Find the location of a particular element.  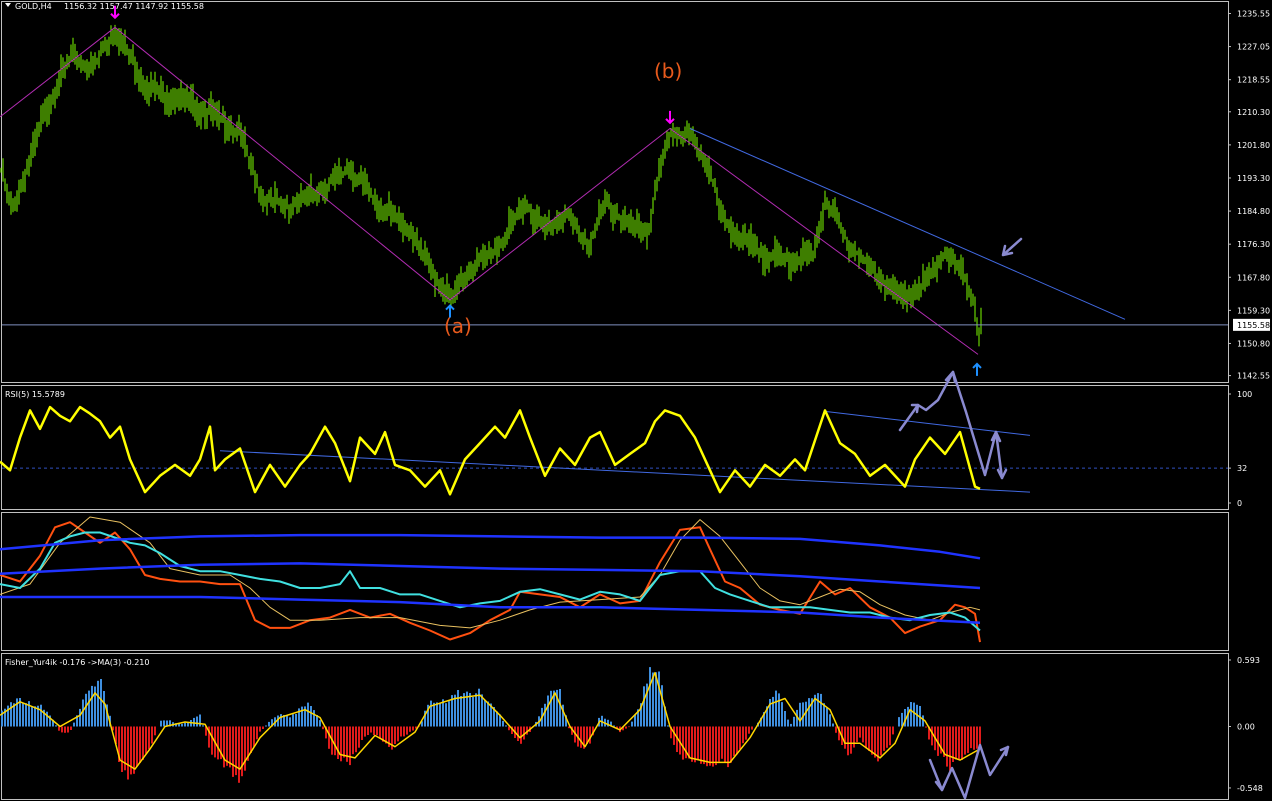

price-tick-label: 1184.80 is located at coordinates (1253, 211).